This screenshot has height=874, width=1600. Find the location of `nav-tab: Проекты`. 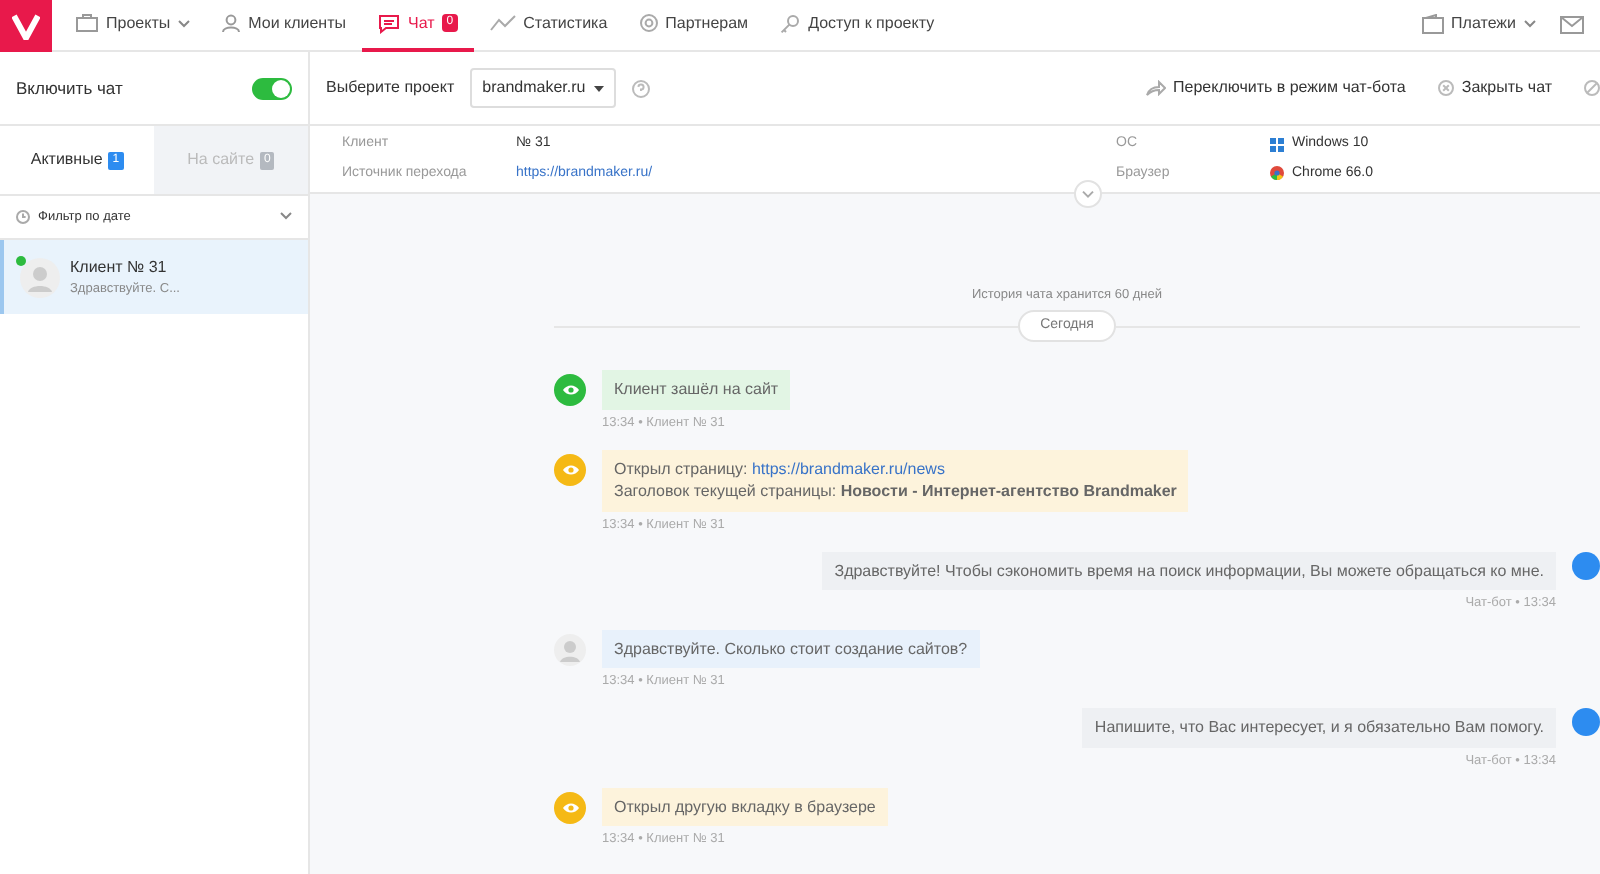

nav-tab: Проекты is located at coordinates (133, 25).